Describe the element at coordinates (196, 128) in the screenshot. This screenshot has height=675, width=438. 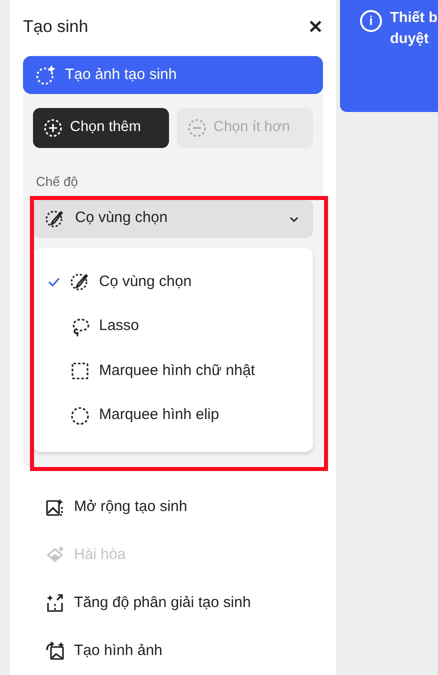
I see `subtract-selection-icon` at that location.